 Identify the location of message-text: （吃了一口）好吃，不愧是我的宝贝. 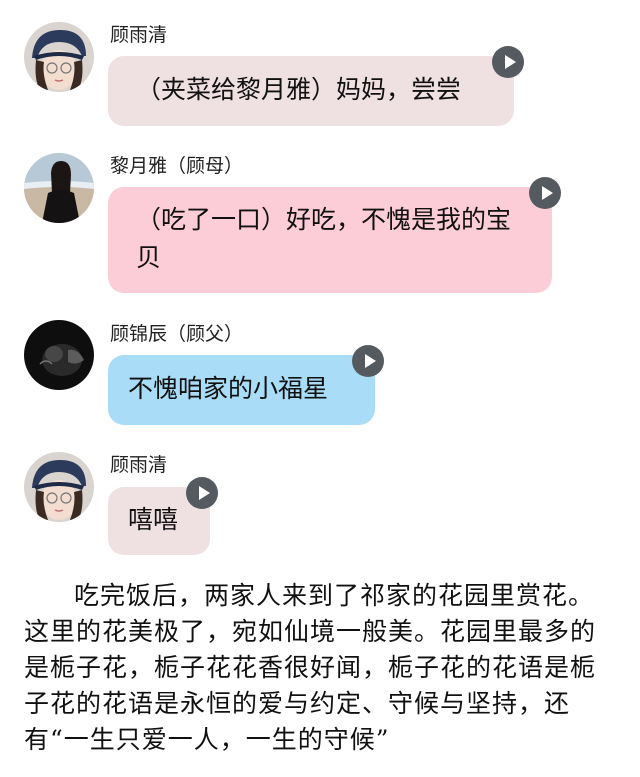
(324, 238).